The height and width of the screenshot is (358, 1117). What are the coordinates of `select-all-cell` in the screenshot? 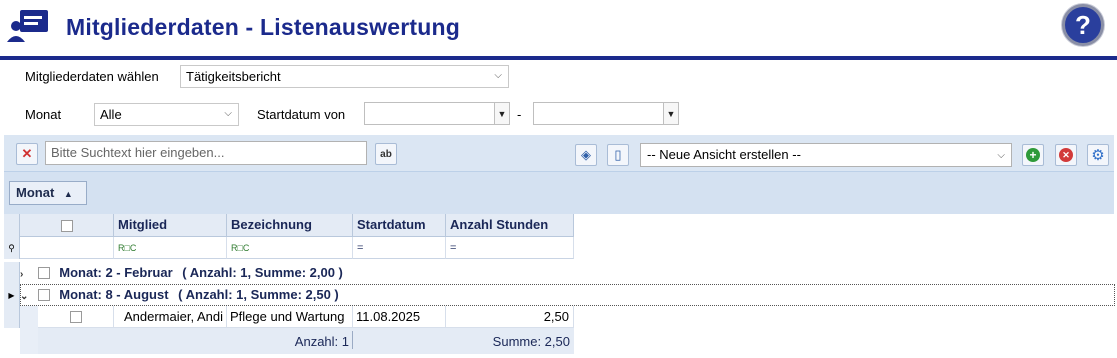 It's located at (67, 225).